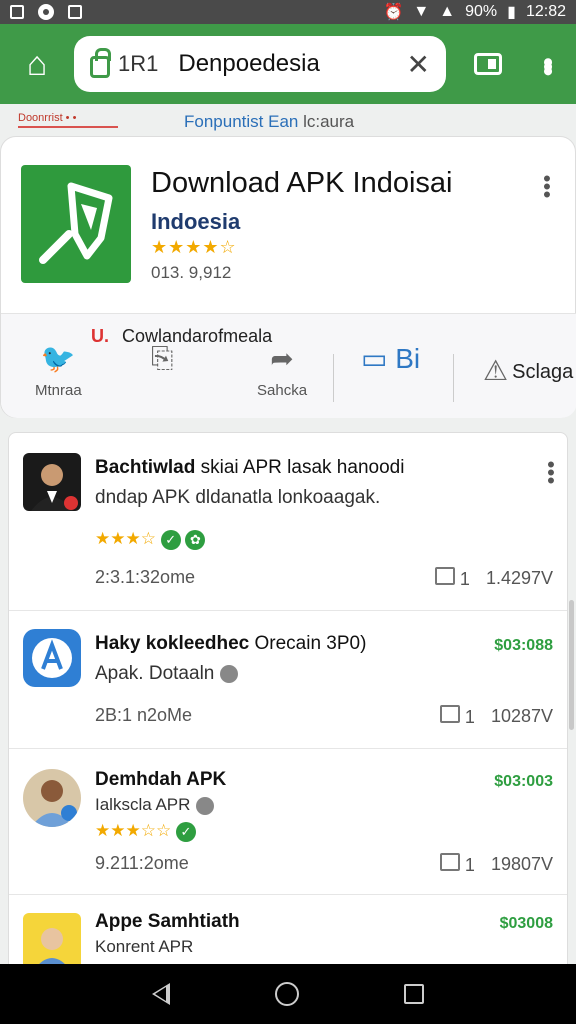  I want to click on promo-mark: U., so click(100, 336).